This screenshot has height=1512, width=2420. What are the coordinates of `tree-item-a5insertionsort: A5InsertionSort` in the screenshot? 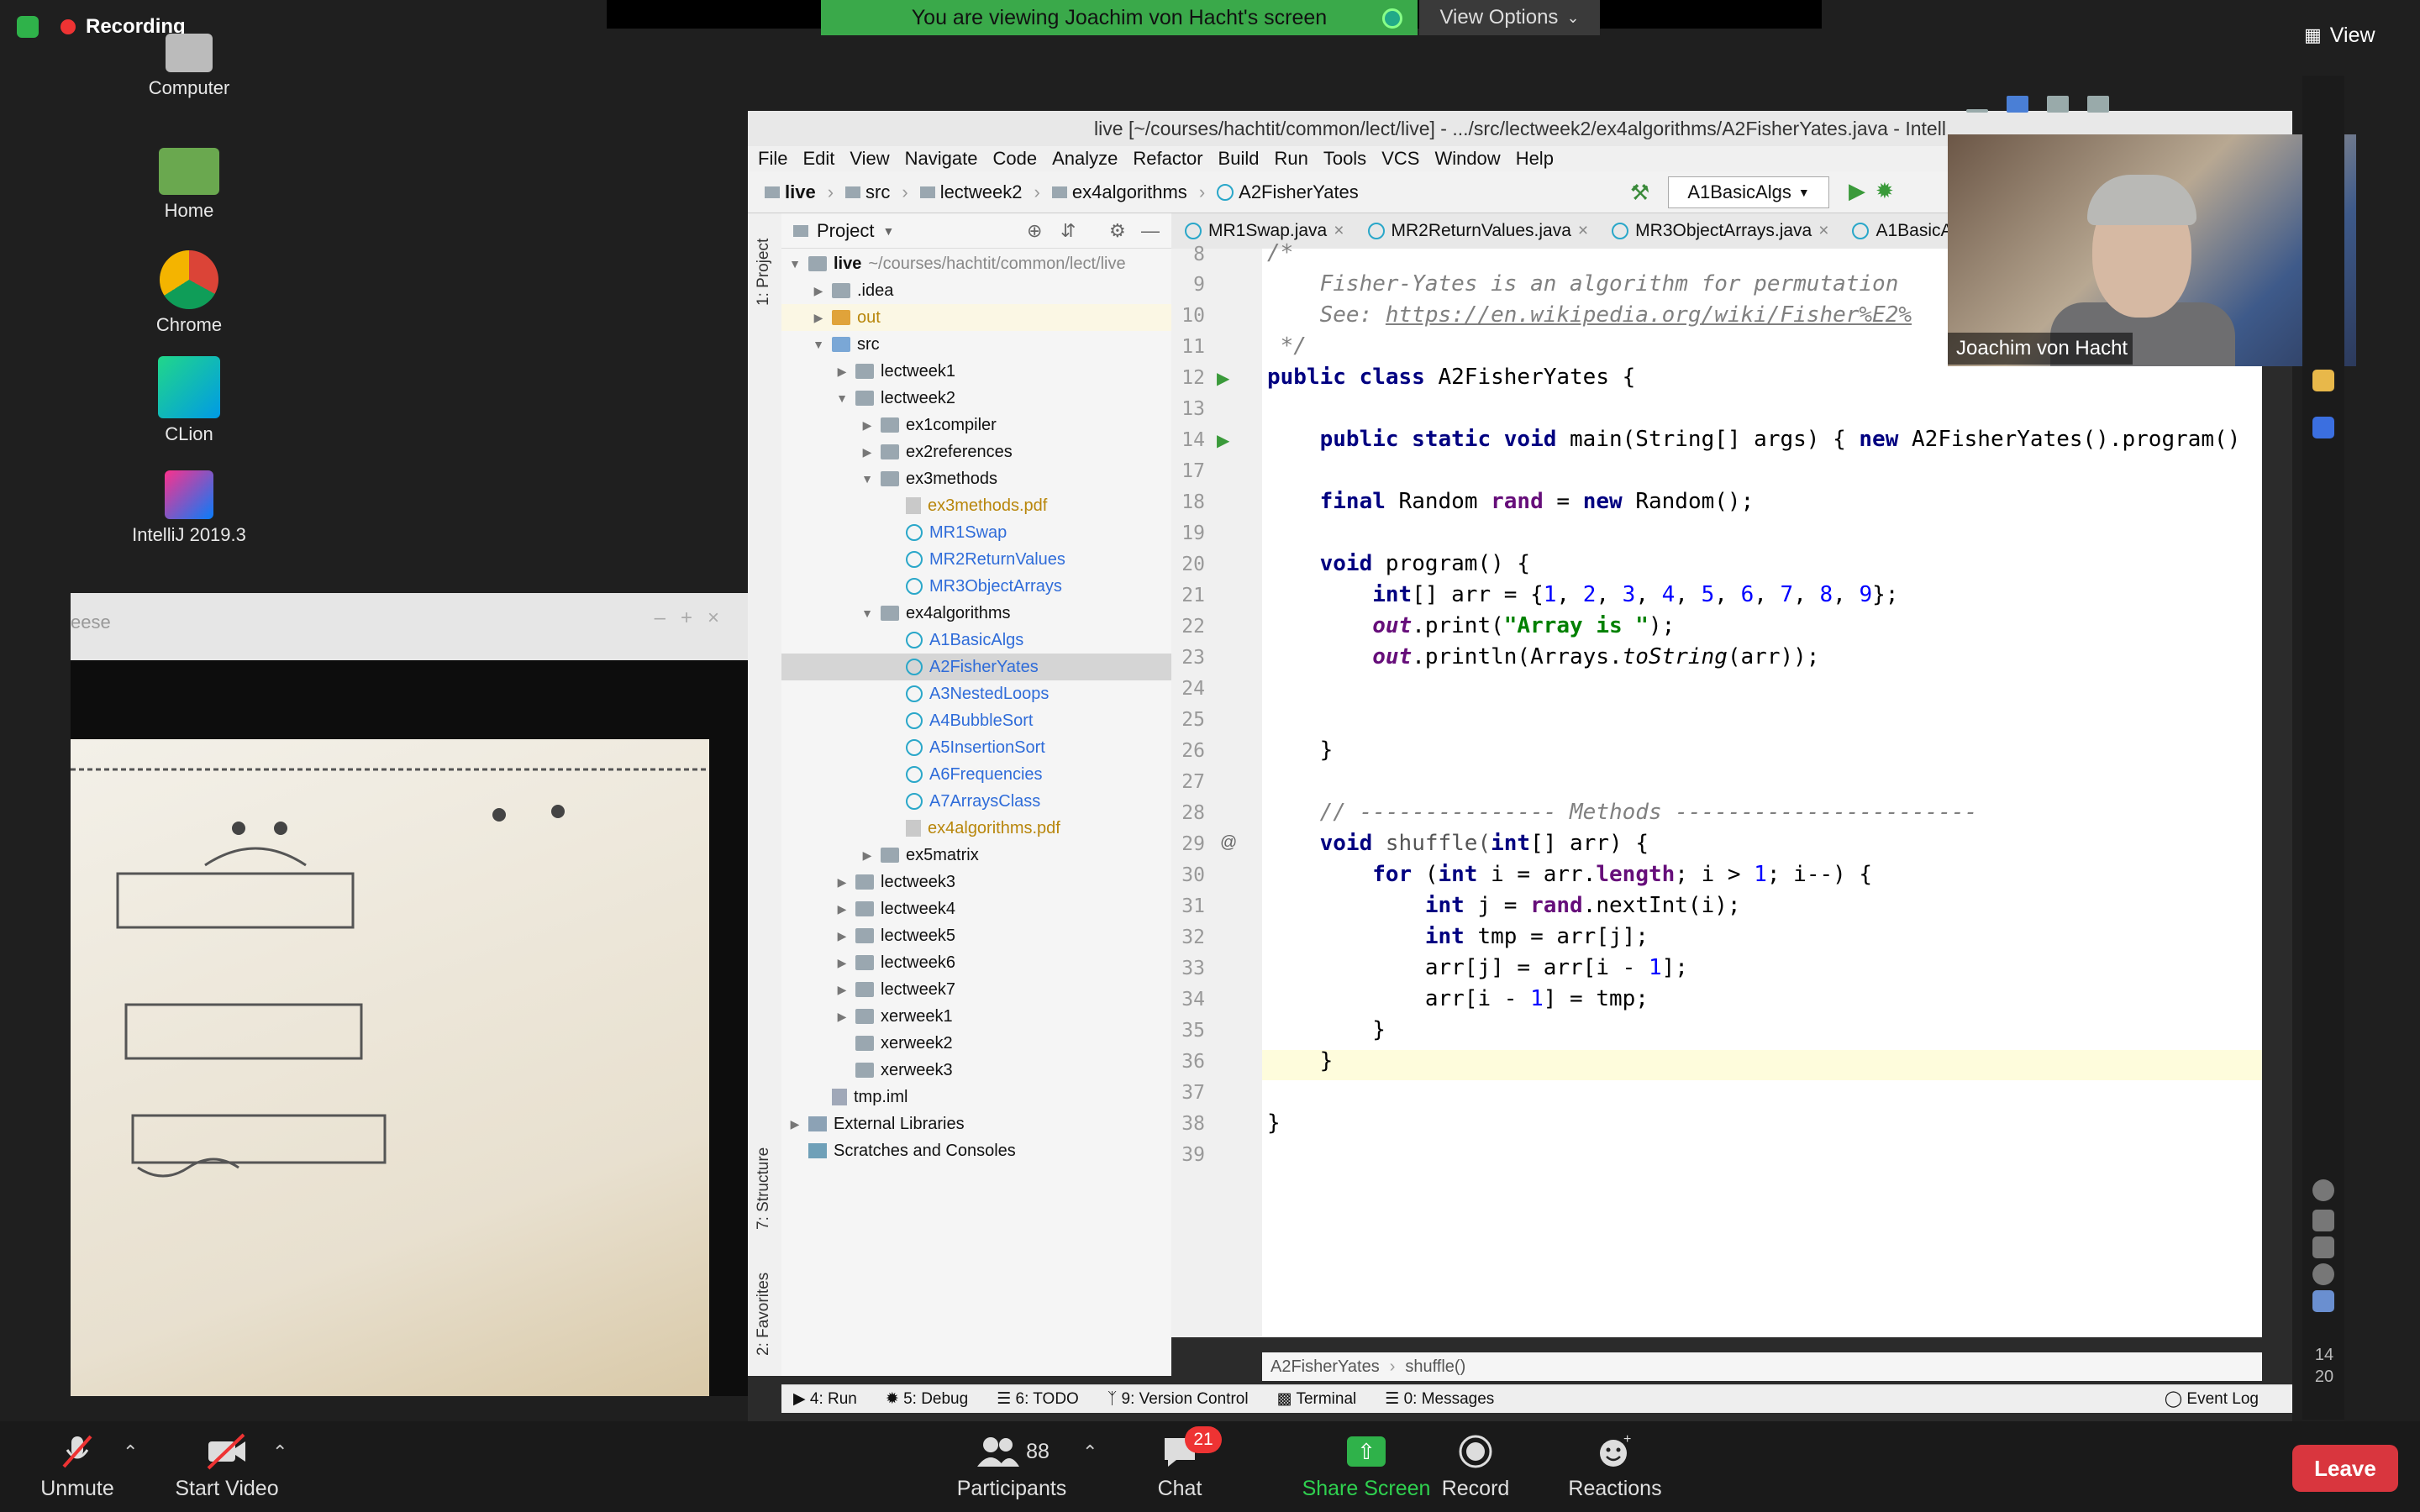 It's located at (975, 747).